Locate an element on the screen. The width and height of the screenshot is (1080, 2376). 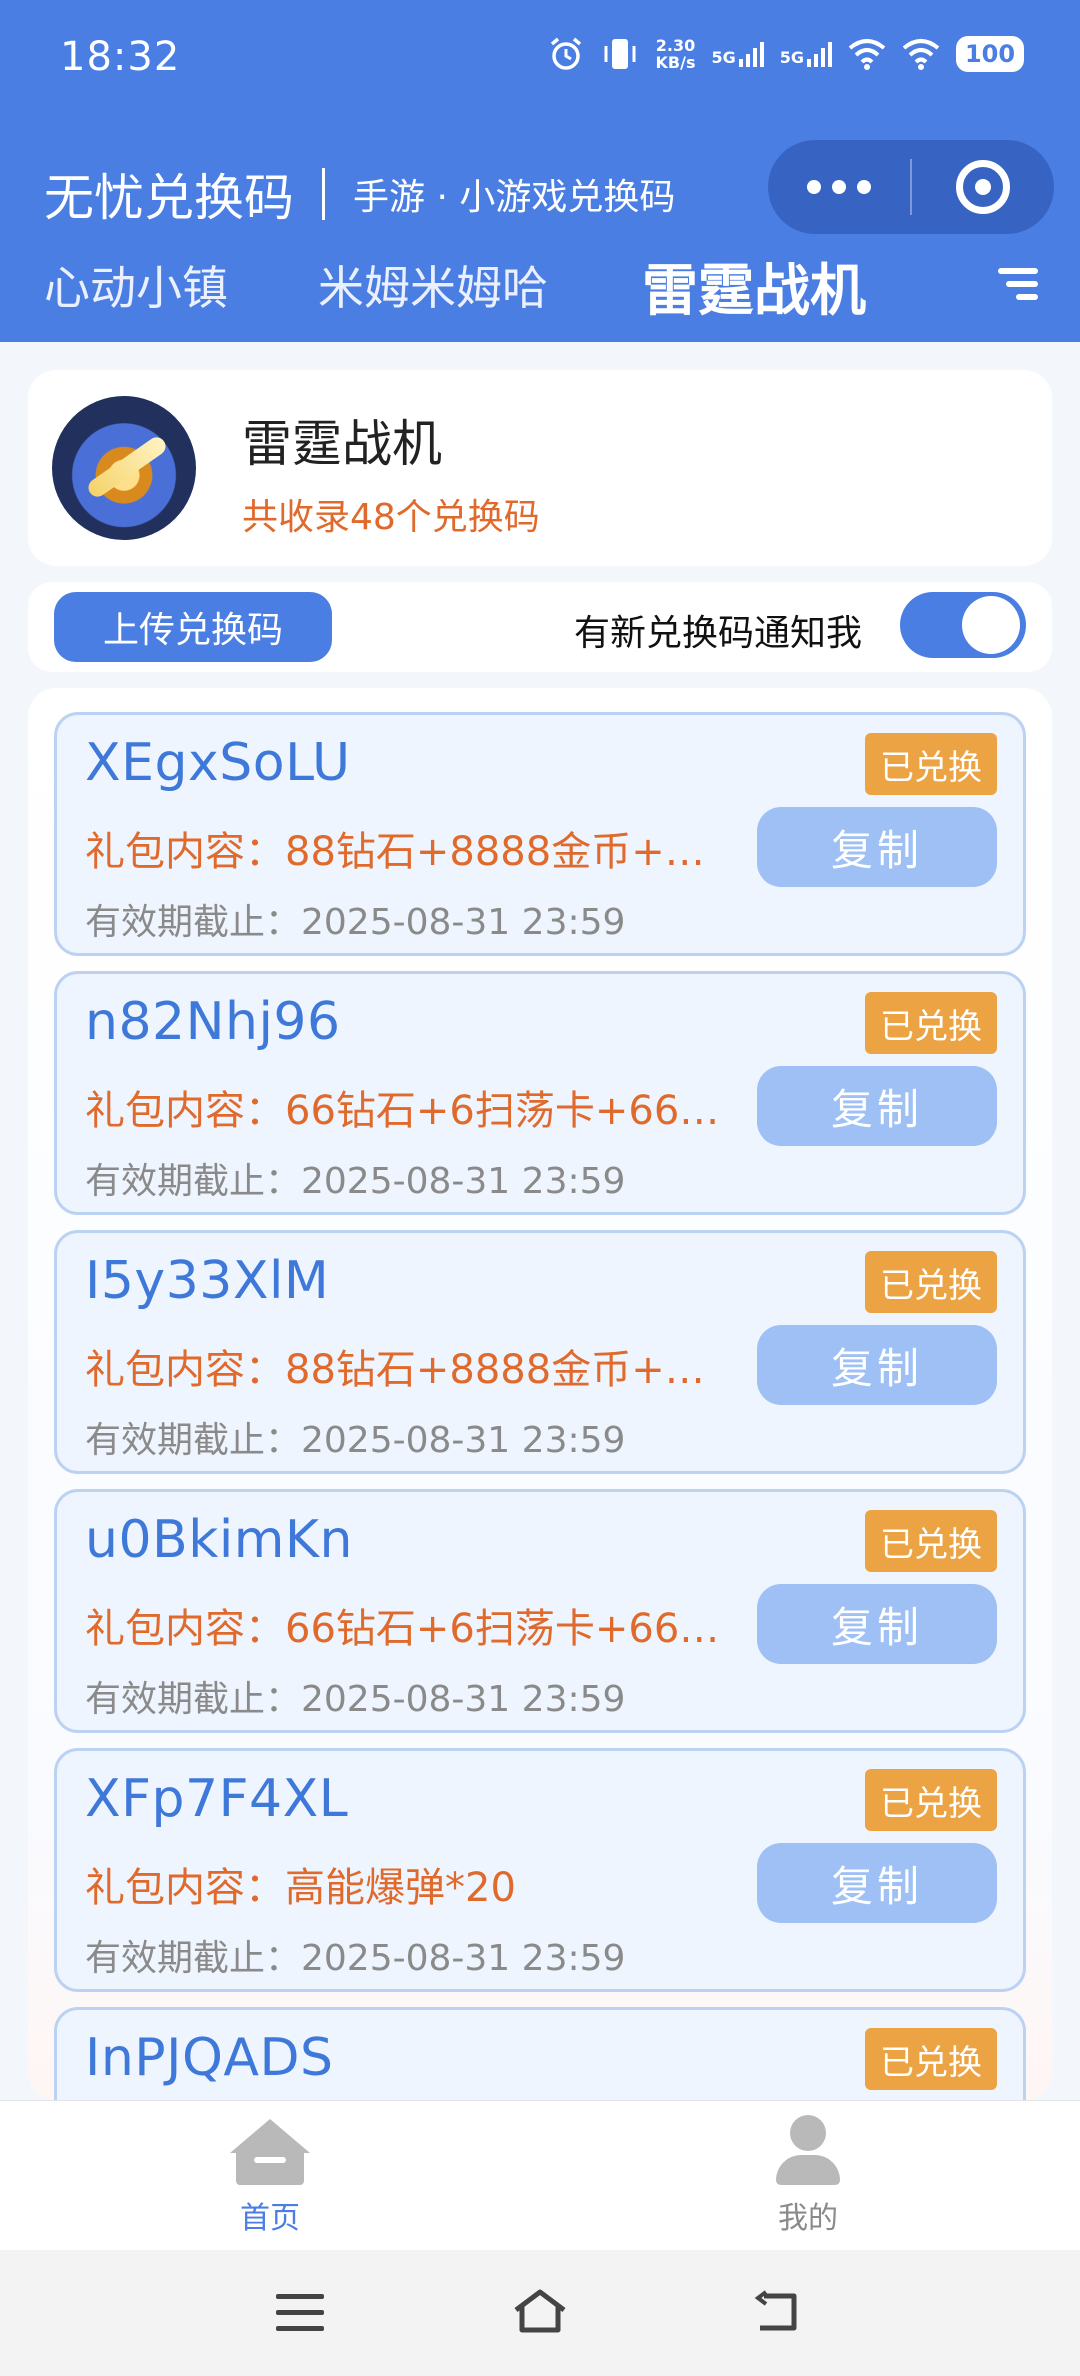
speed-value: 2.30 is located at coordinates (675, 45).